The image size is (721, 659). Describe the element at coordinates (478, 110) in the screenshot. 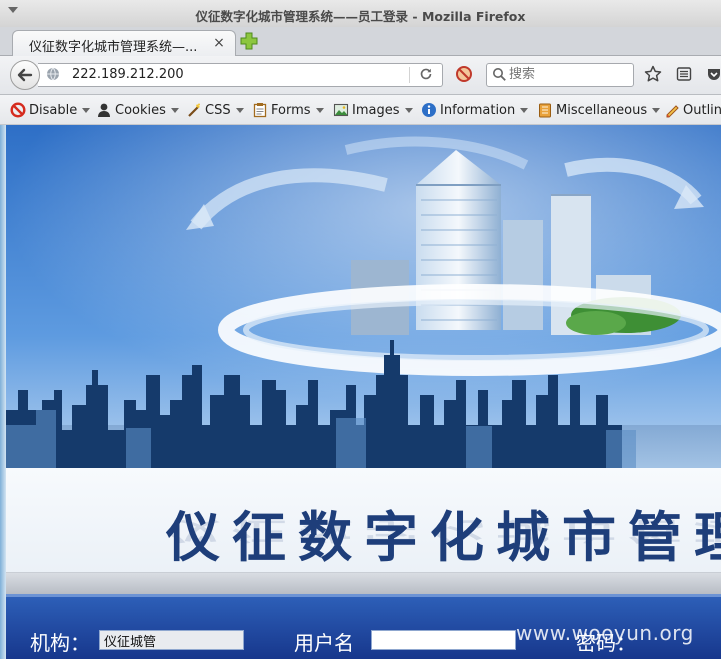

I see `information-label: Information` at that location.